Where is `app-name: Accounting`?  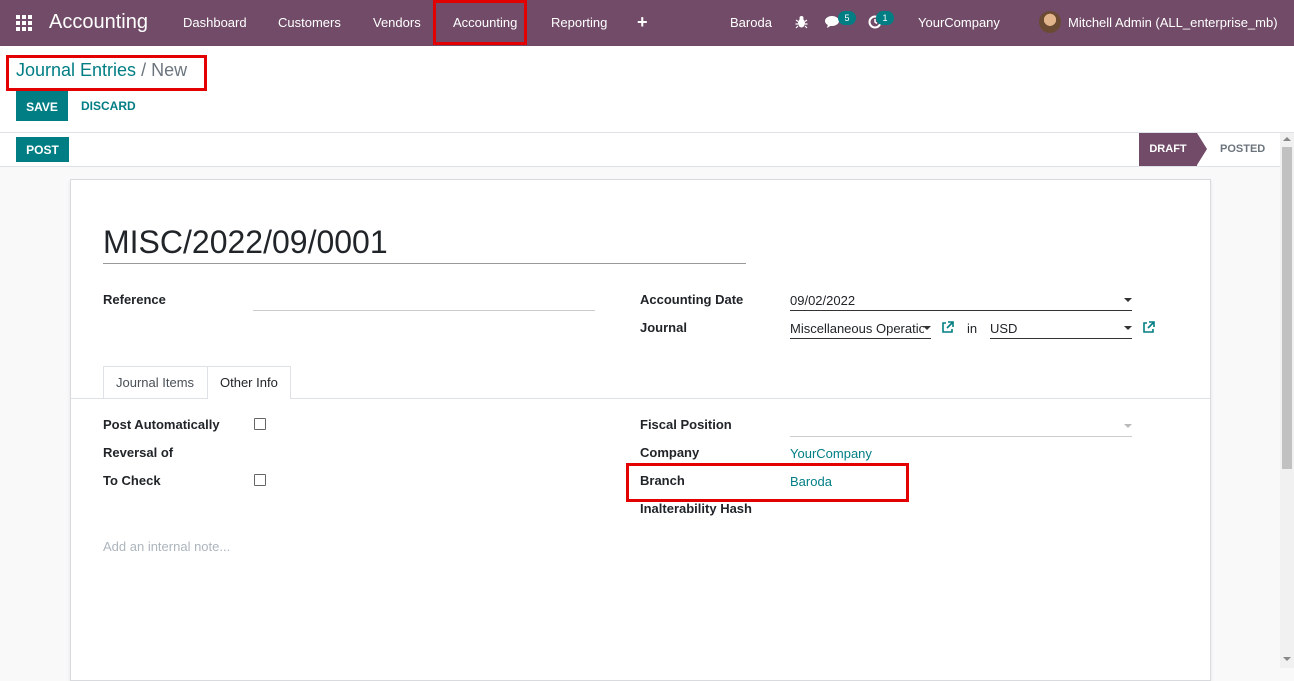 app-name: Accounting is located at coordinates (98, 22).